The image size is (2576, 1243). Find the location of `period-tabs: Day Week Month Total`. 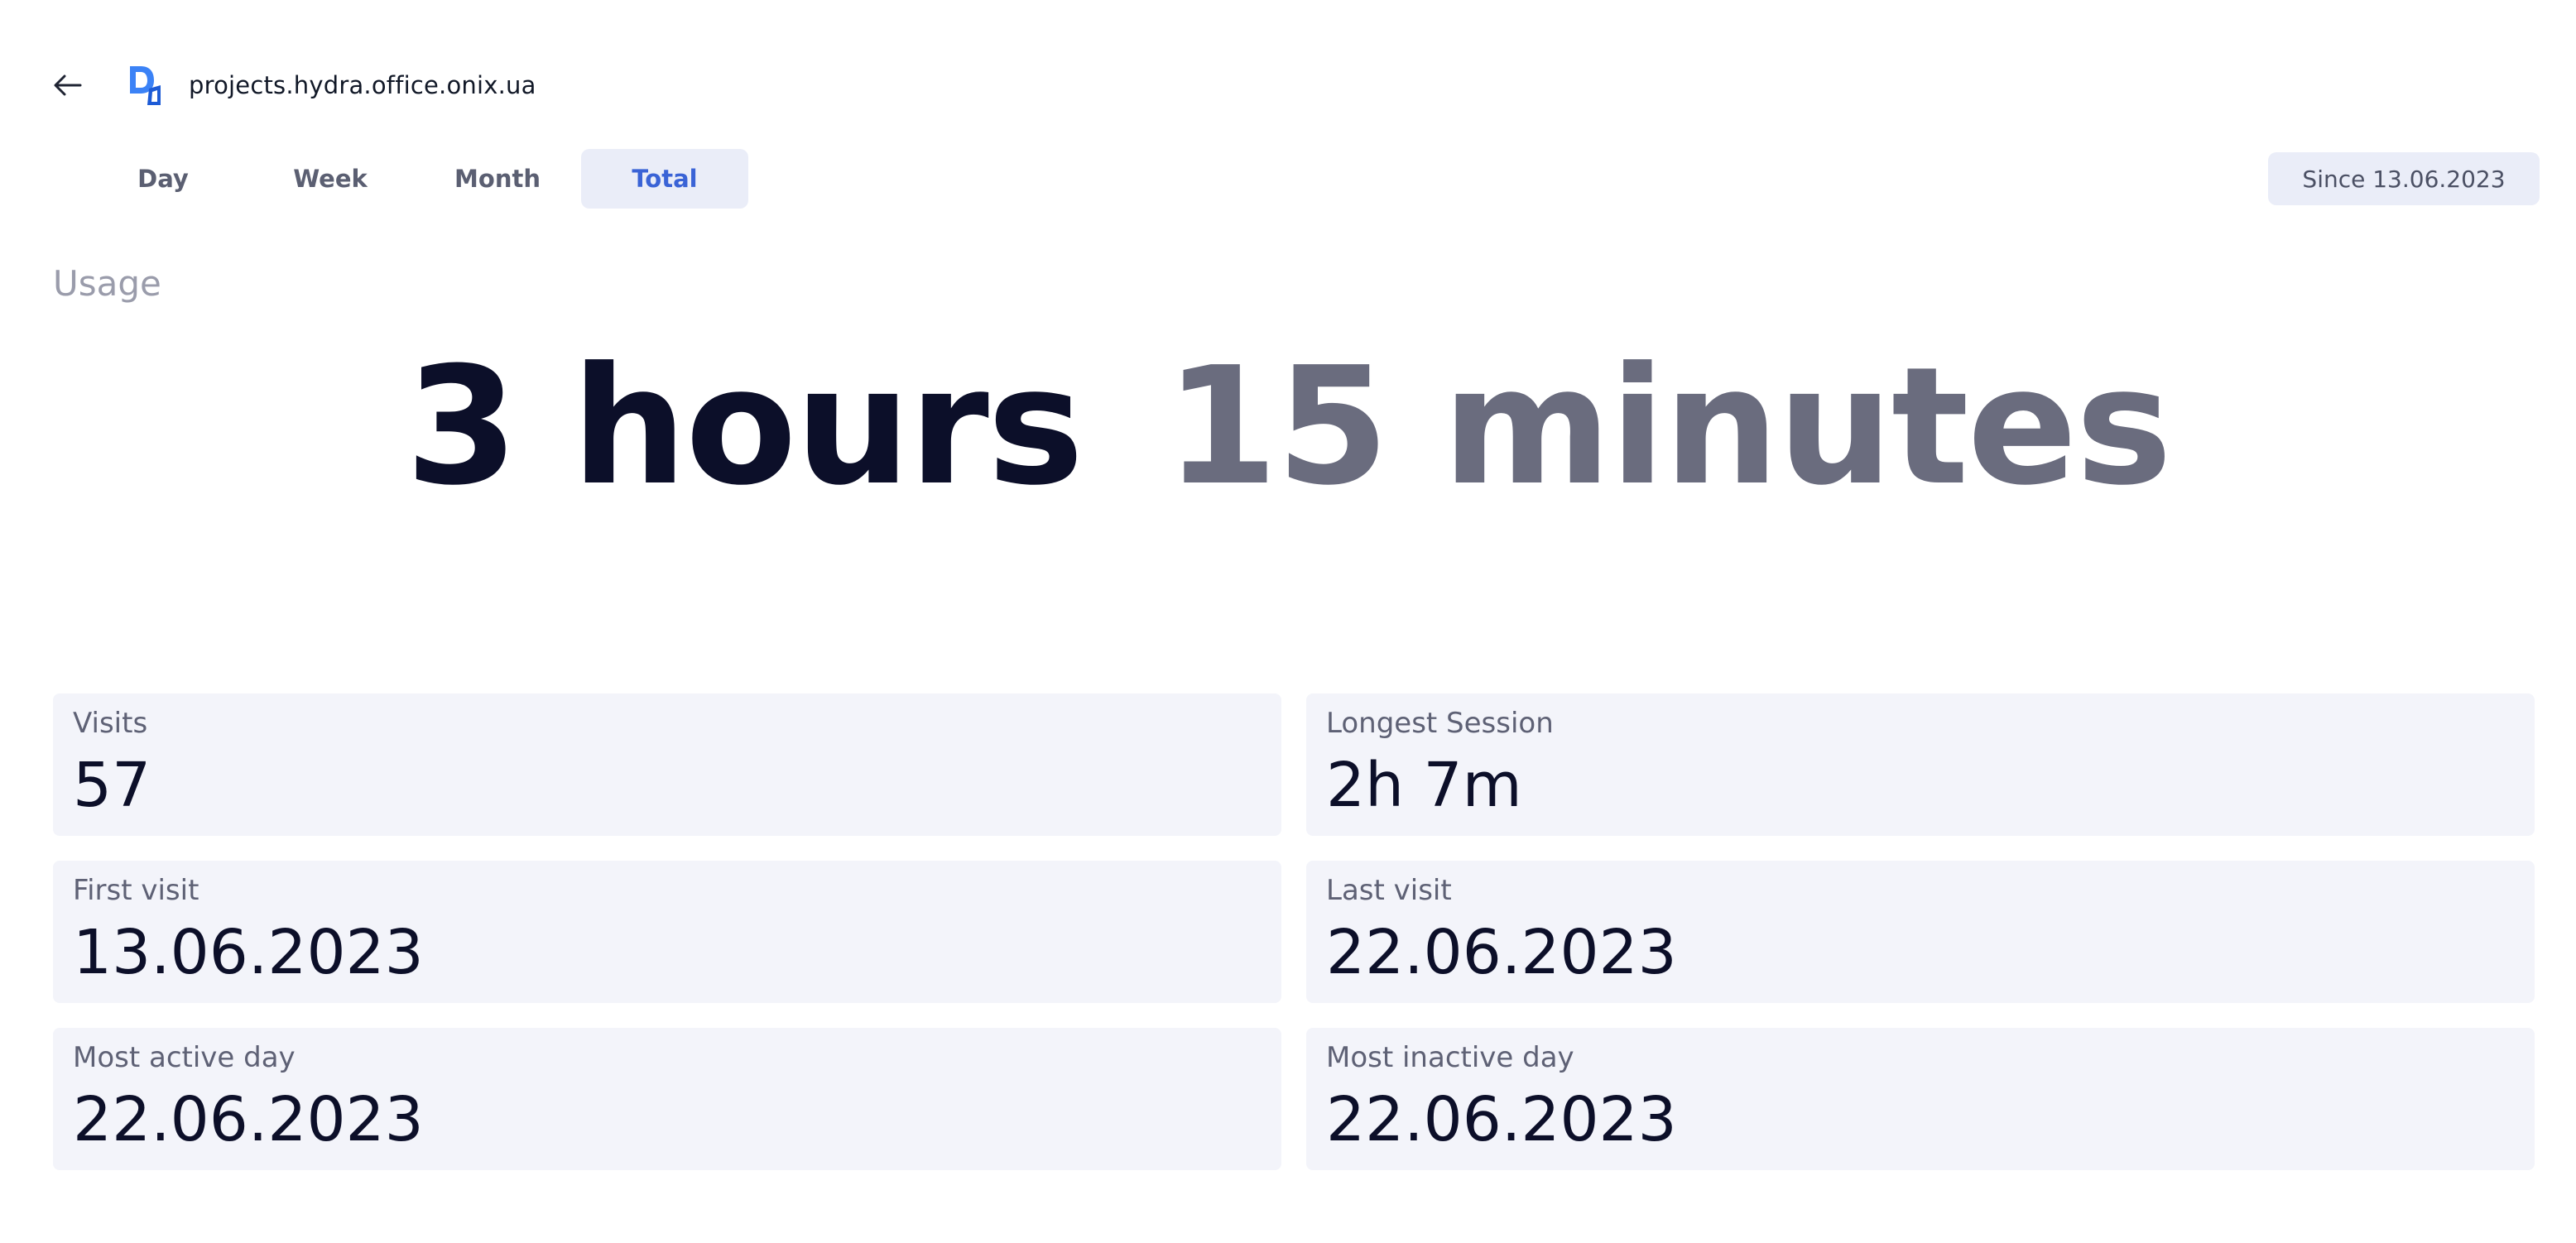

period-tabs: Day Week Month Total is located at coordinates (413, 179).